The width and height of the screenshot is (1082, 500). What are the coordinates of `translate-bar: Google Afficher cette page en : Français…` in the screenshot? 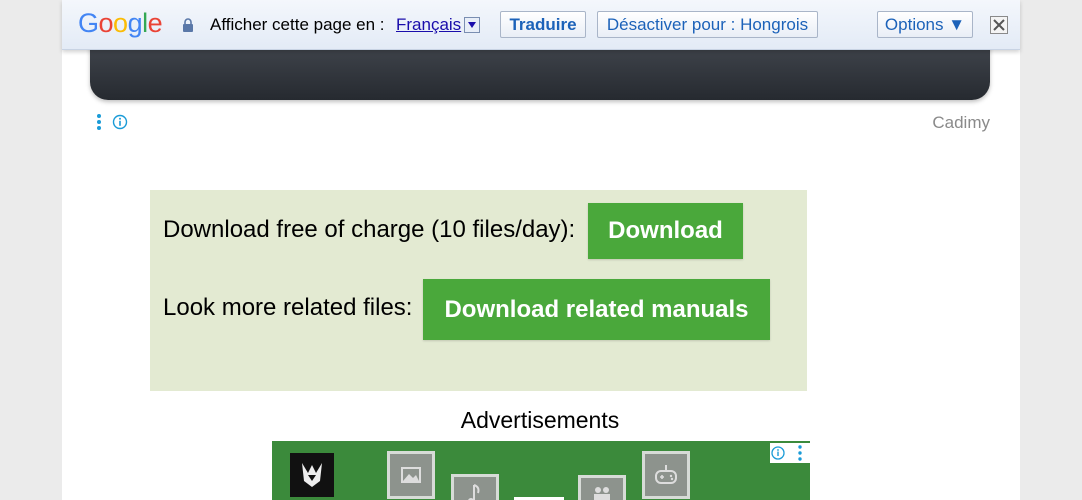 It's located at (541, 25).